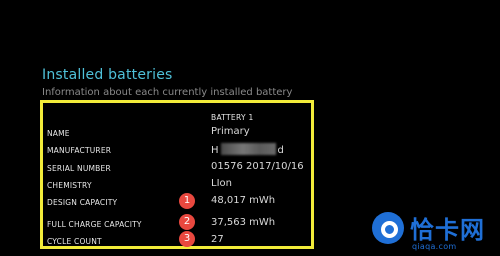 The image size is (500, 256). I want to click on redacted-block, so click(248, 149).